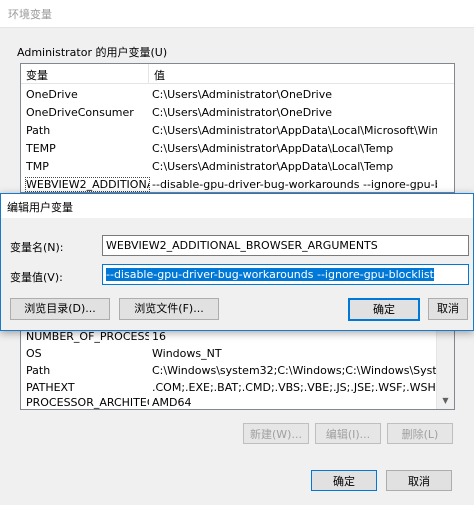  Describe the element at coordinates (285, 245) in the screenshot. I see `variable-name-field: WEBVIEW2_ADDITIONAL_BROWSER_ARGUMENTS` at that location.